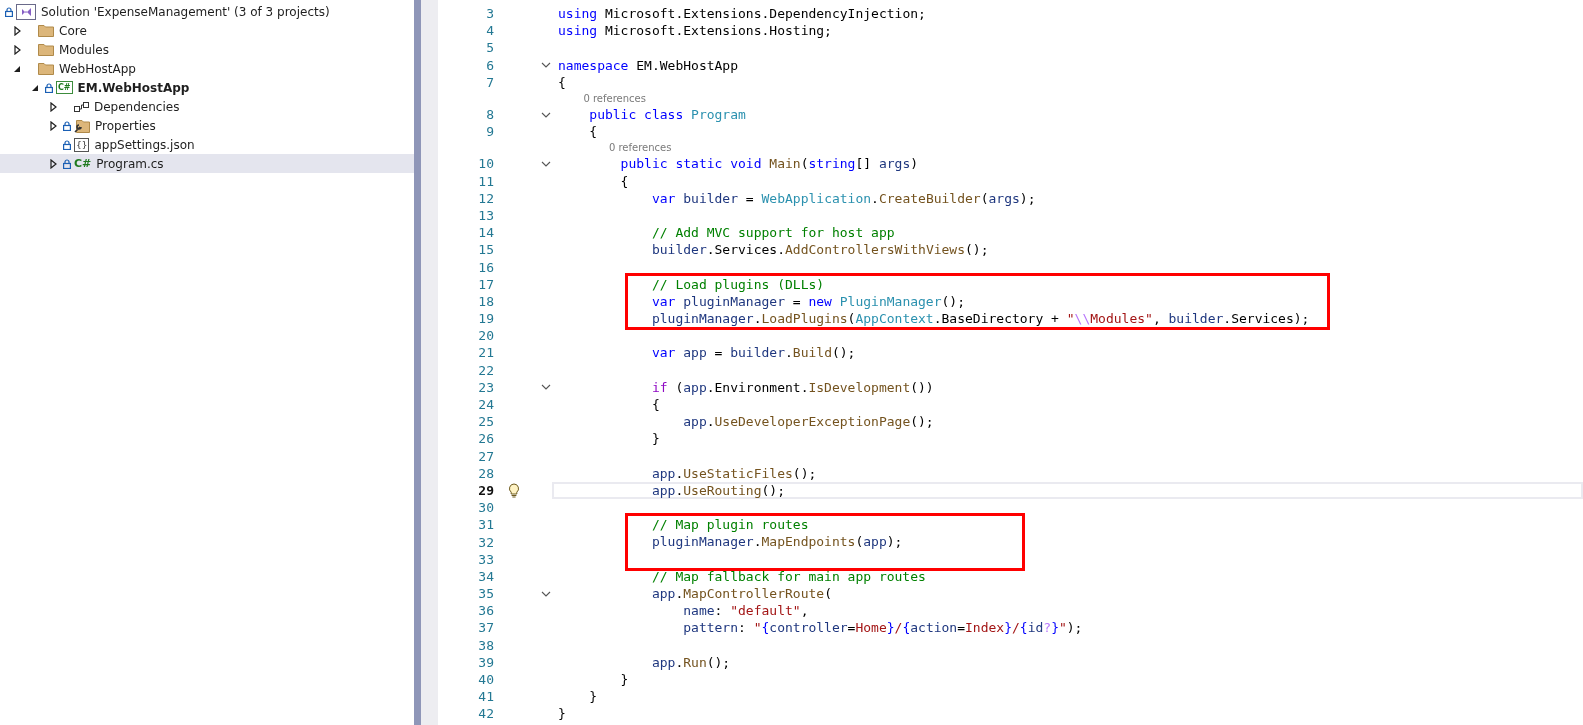 This screenshot has width=1583, height=725. What do you see at coordinates (185, 11) in the screenshot?
I see `tree-item-label: Solution 'ExpenseManagement' (3 of 3 projects)` at bounding box center [185, 11].